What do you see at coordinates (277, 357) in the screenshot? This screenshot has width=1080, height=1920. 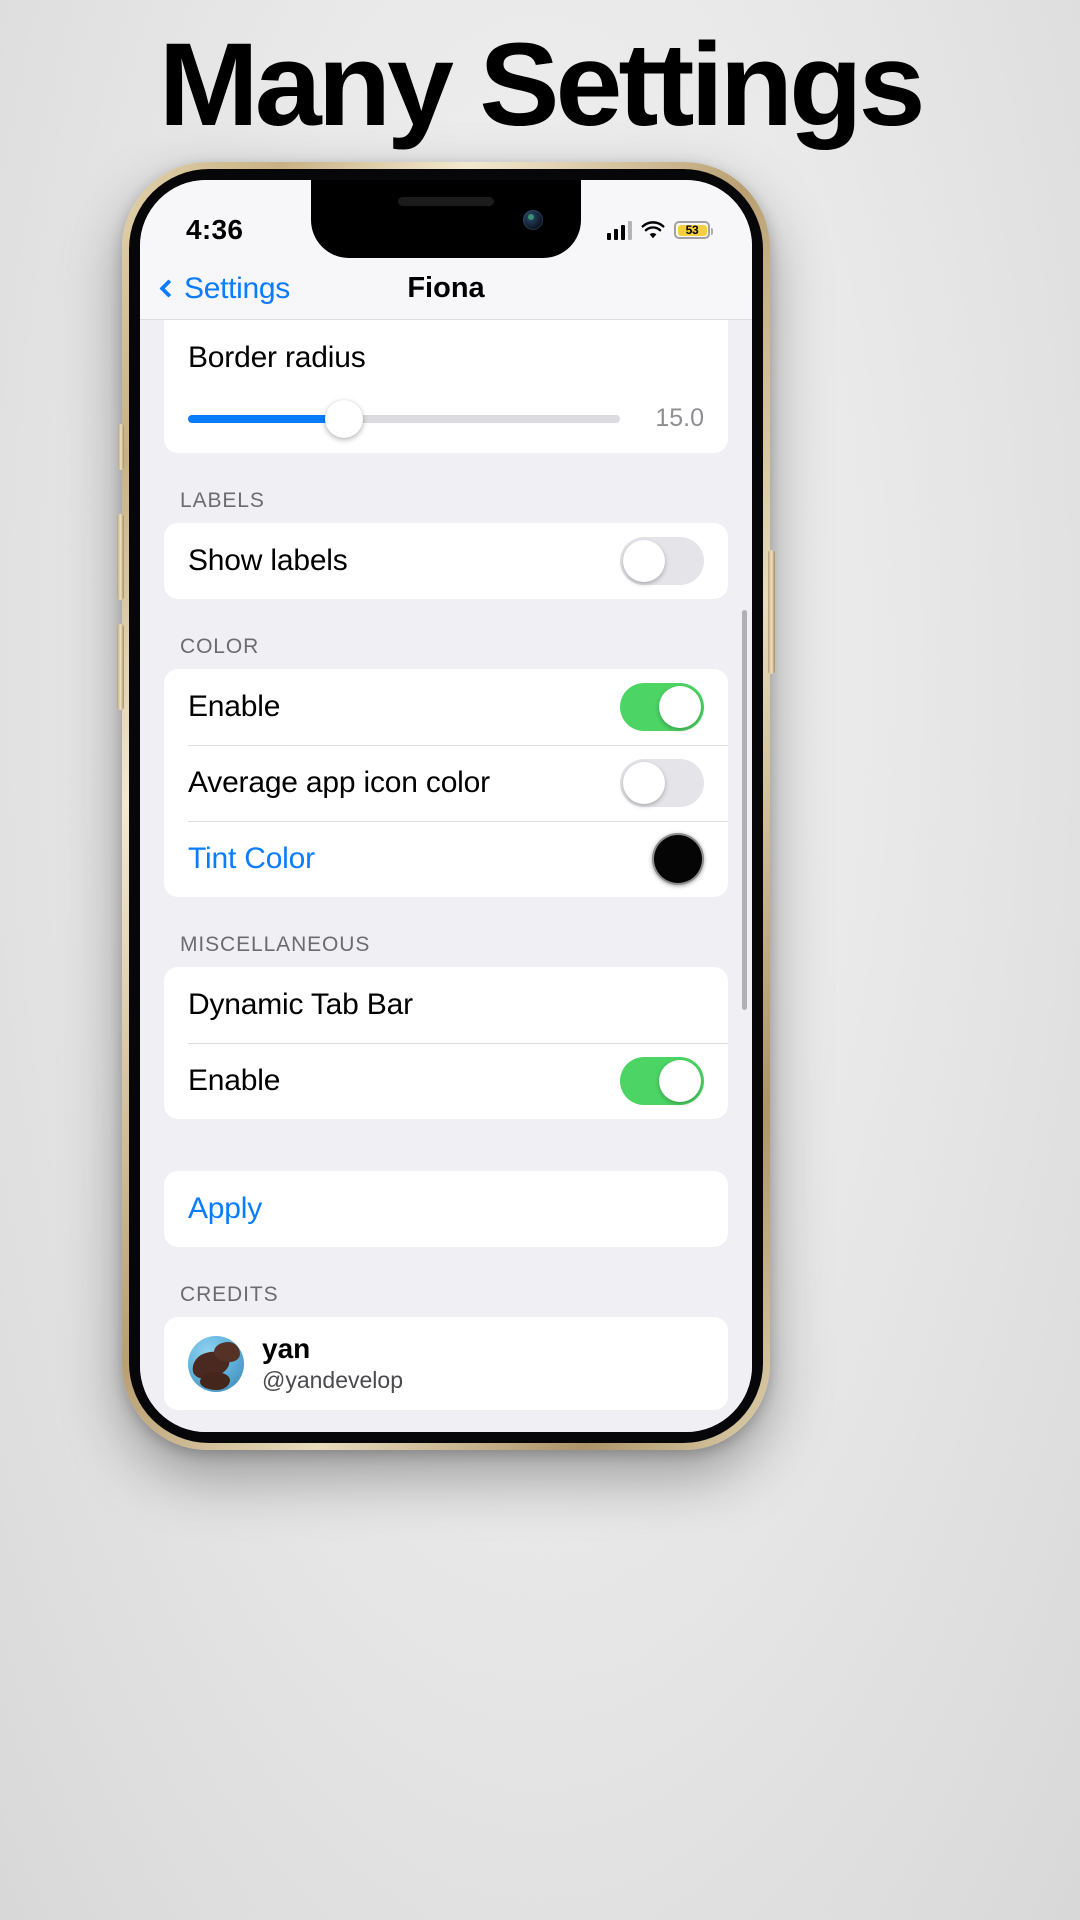 I see `row-label: Border radius` at bounding box center [277, 357].